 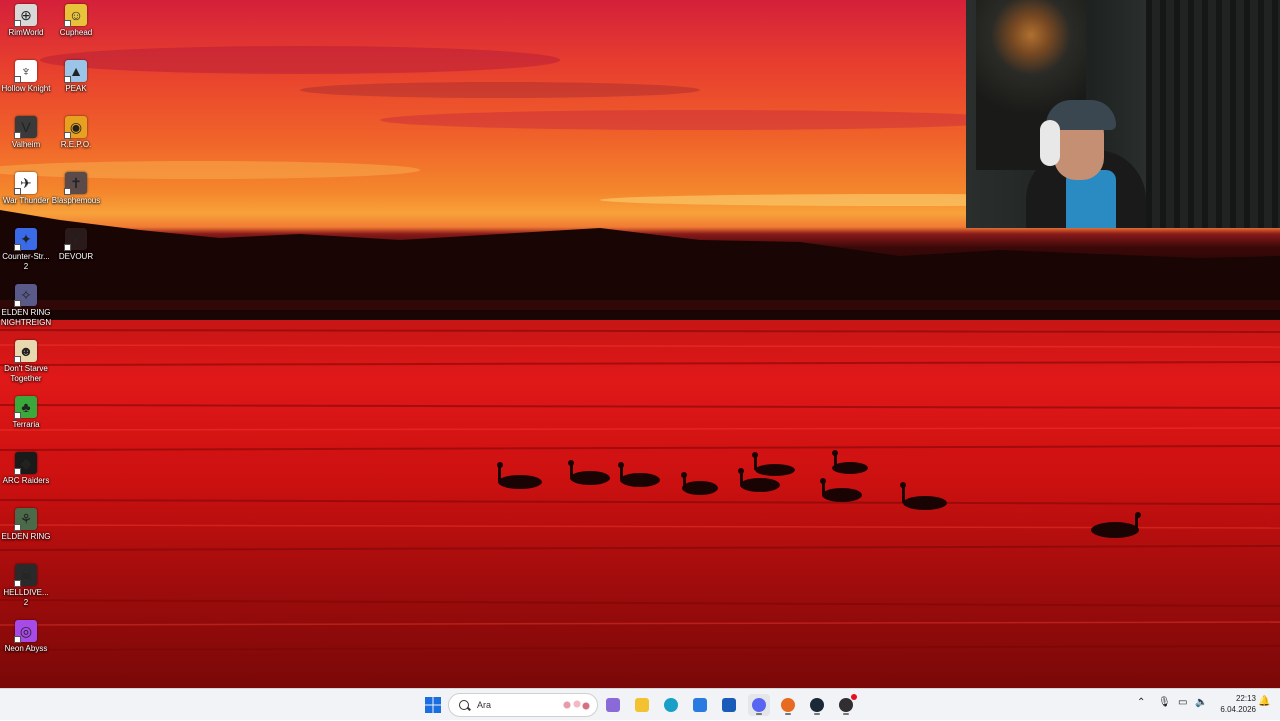 I want to click on desktop-icon-don-t-starve-together: ☻ Don't Starve Together, so click(x=26, y=360).